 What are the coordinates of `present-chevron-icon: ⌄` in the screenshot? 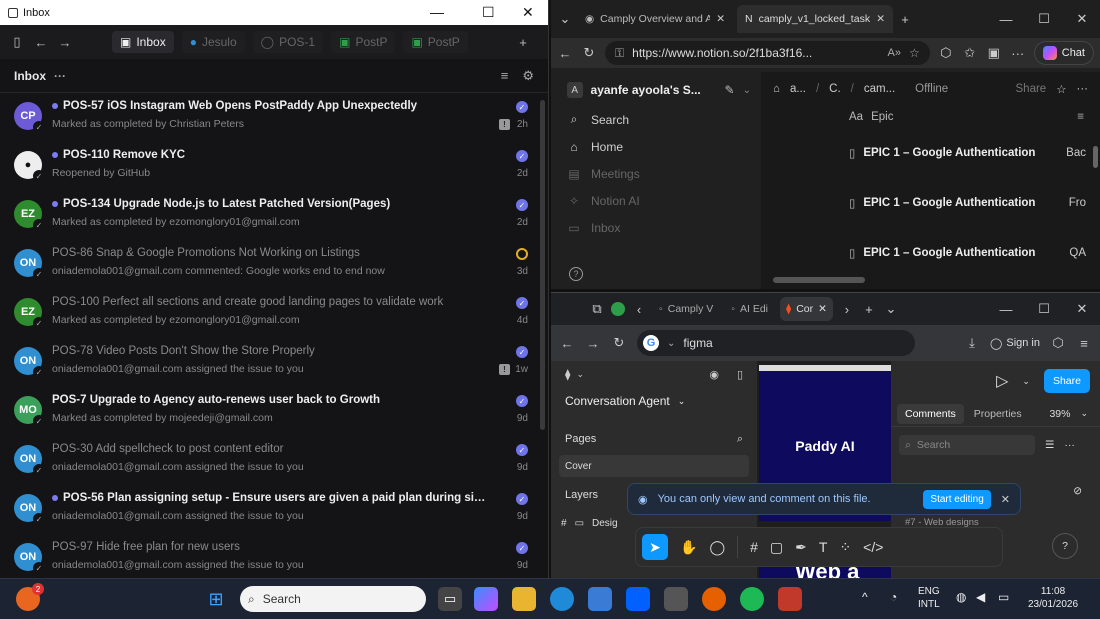 It's located at (1026, 381).